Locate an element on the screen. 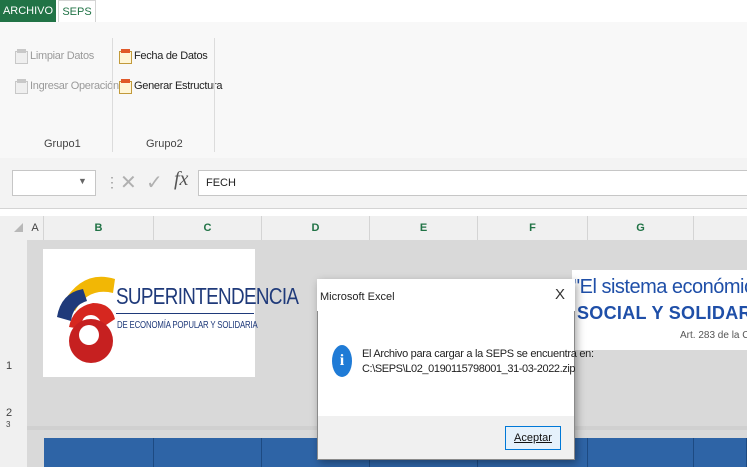 This screenshot has height=467, width=747. fecha-de-datos-button: Fecha de Datos is located at coordinates (163, 56).